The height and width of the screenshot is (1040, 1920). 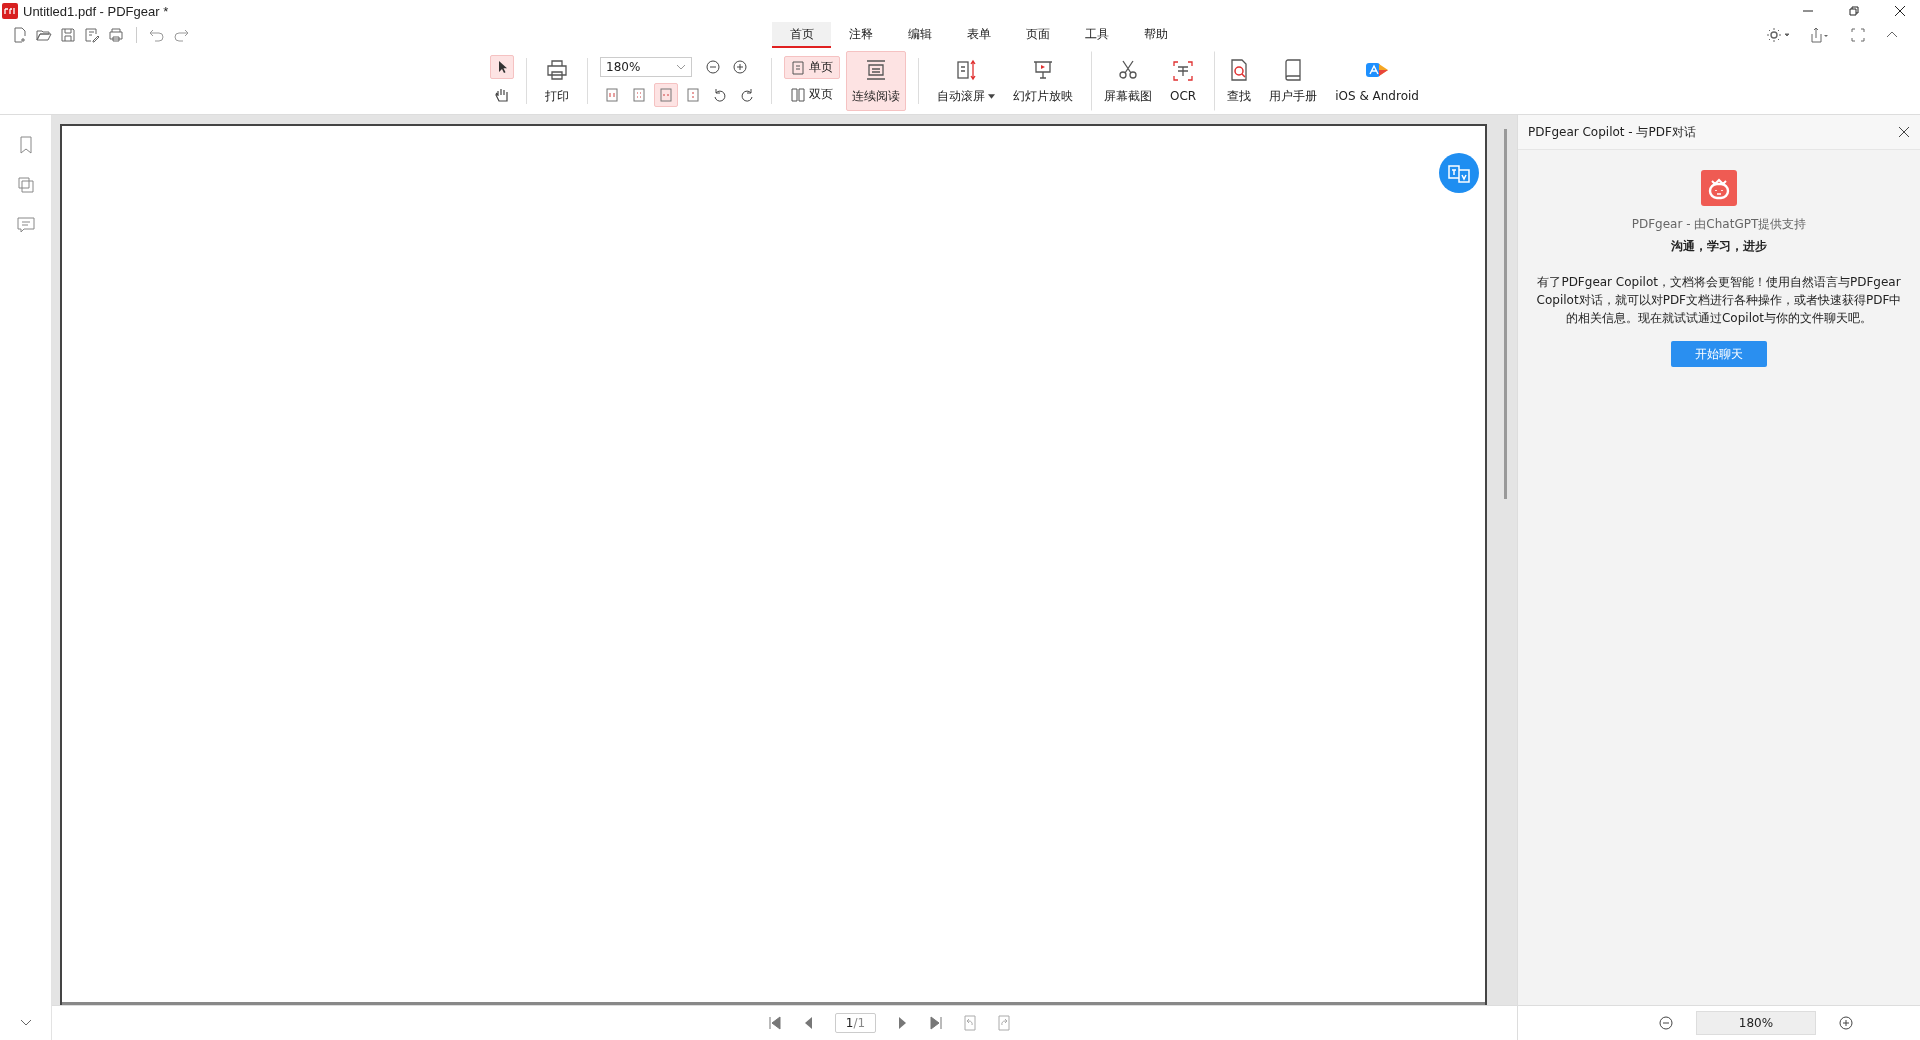 What do you see at coordinates (801, 35) in the screenshot?
I see `menu-tab: 首页` at bounding box center [801, 35].